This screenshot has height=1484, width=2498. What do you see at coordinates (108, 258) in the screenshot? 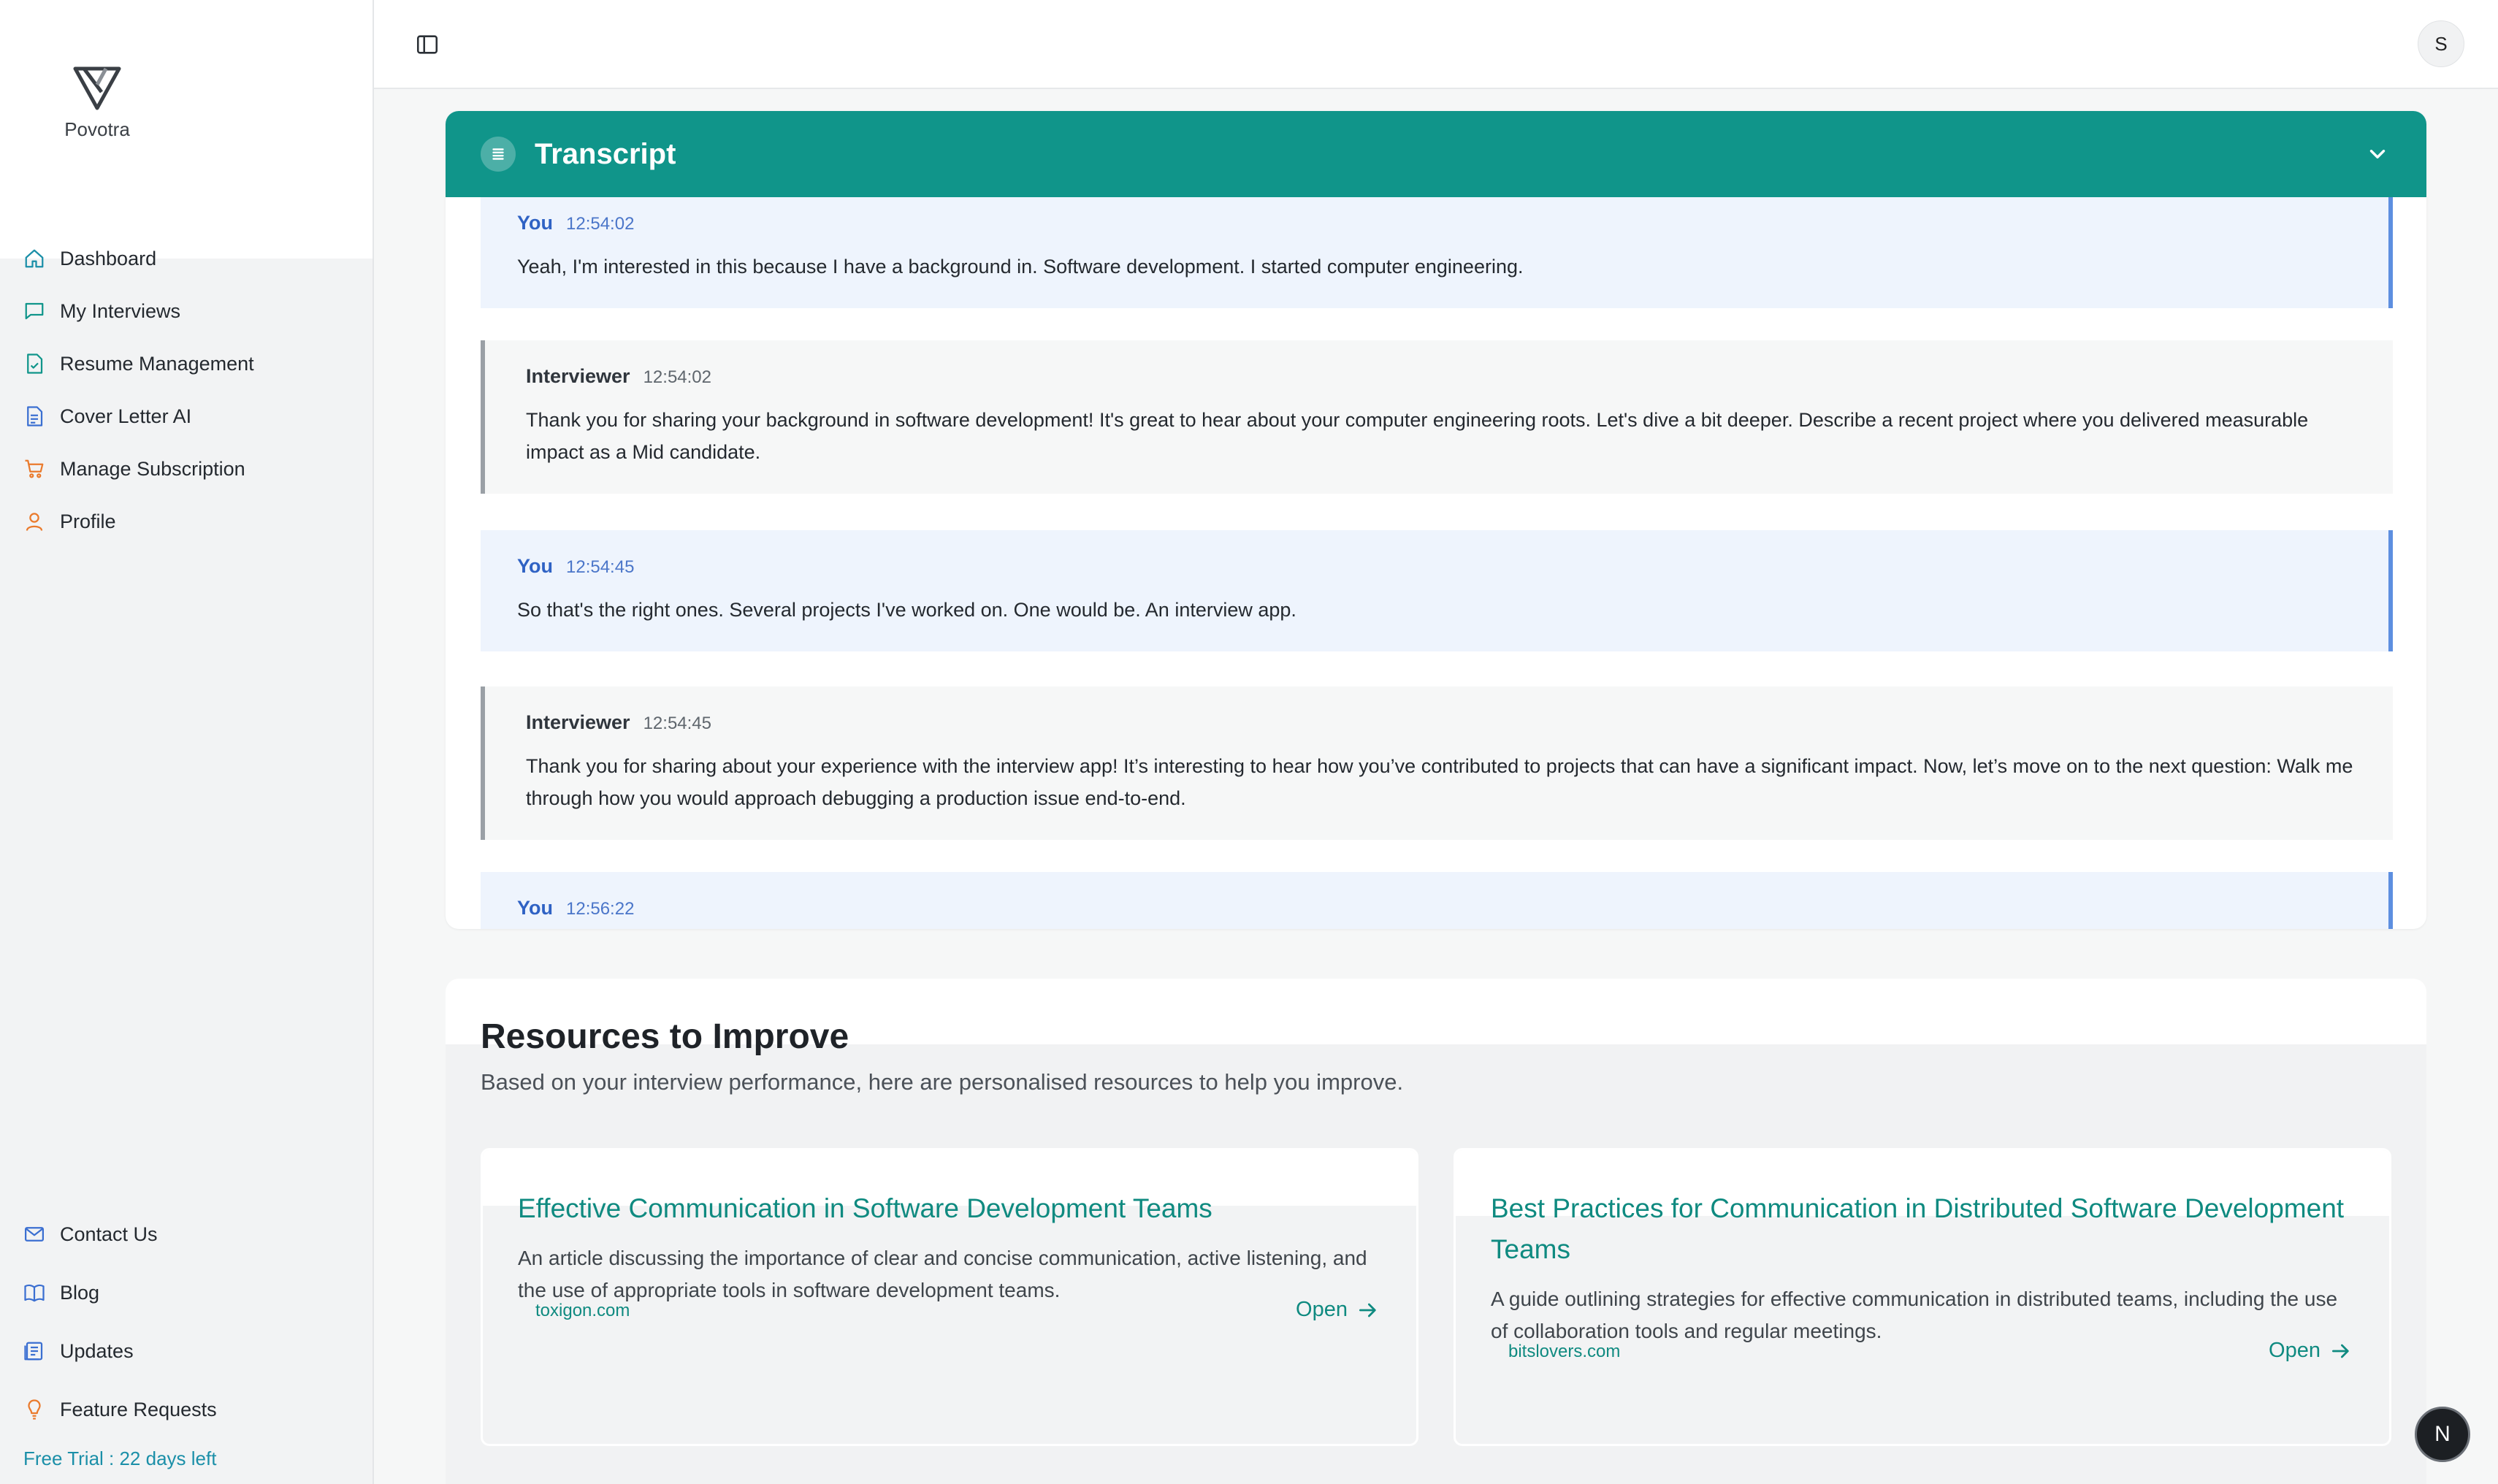
I see `sidebar-item-label: Dashboard` at bounding box center [108, 258].